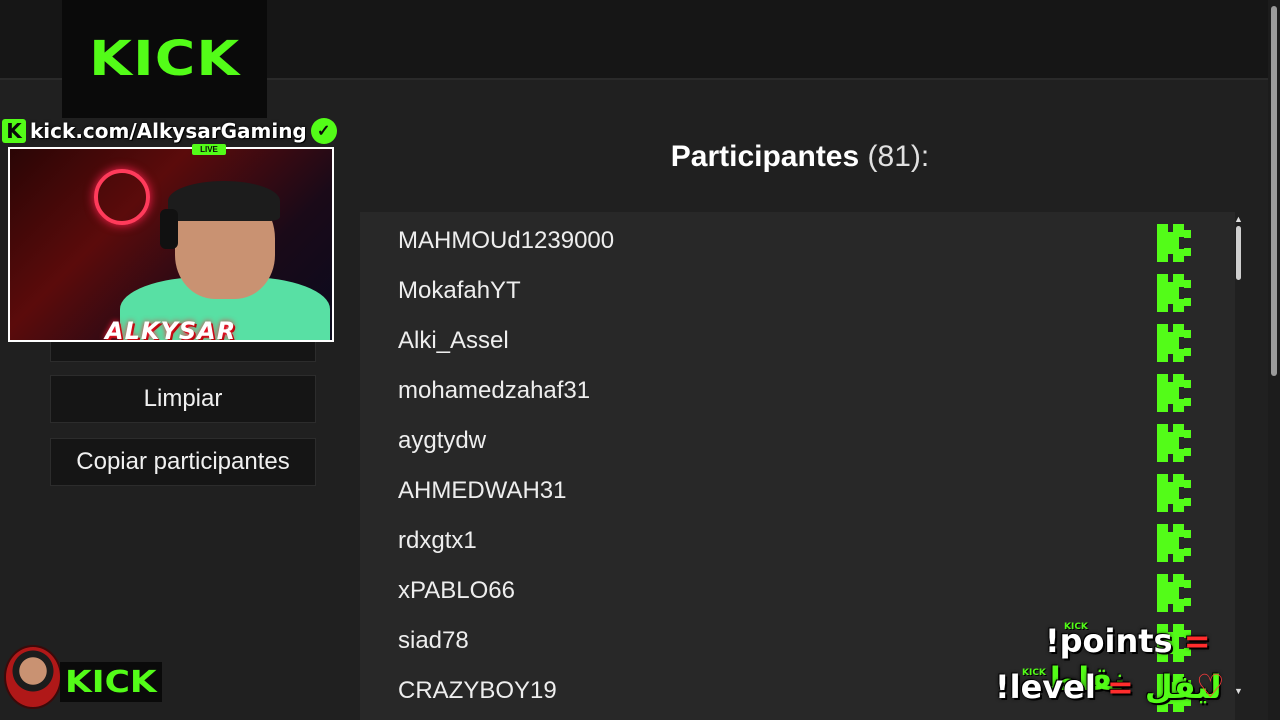 Image resolution: width=1280 pixels, height=720 pixels. I want to click on scroll-up-icon: ▲, so click(1238, 219).